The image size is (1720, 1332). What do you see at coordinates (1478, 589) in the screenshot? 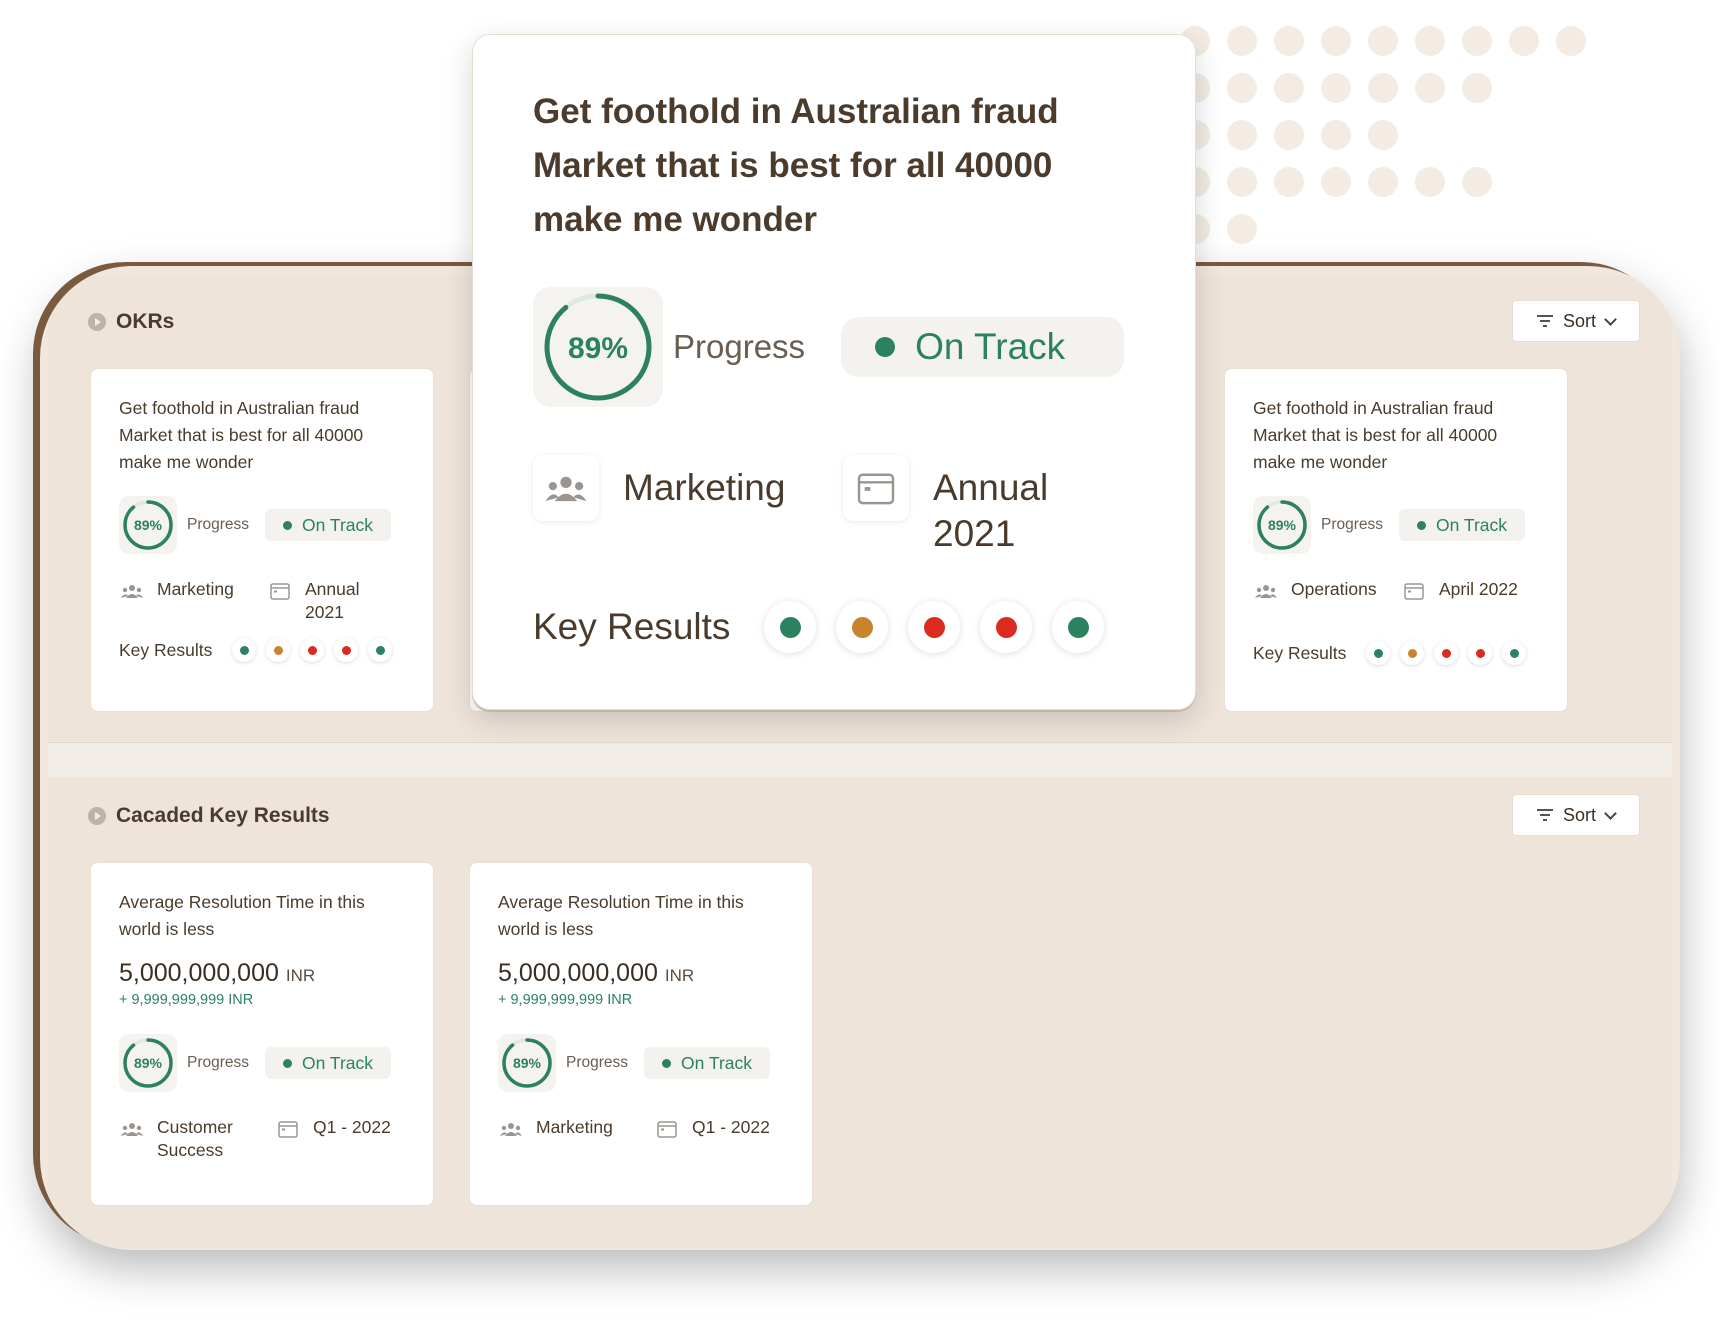
I see `period: April 2022` at bounding box center [1478, 589].